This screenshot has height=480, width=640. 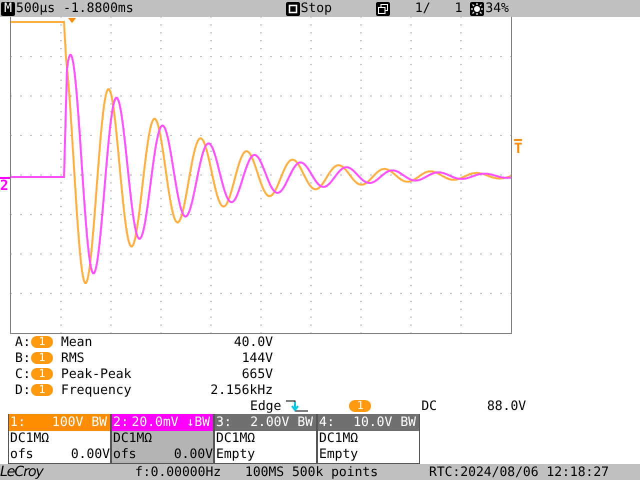 I want to click on timebase: 500µs, so click(x=36, y=8).